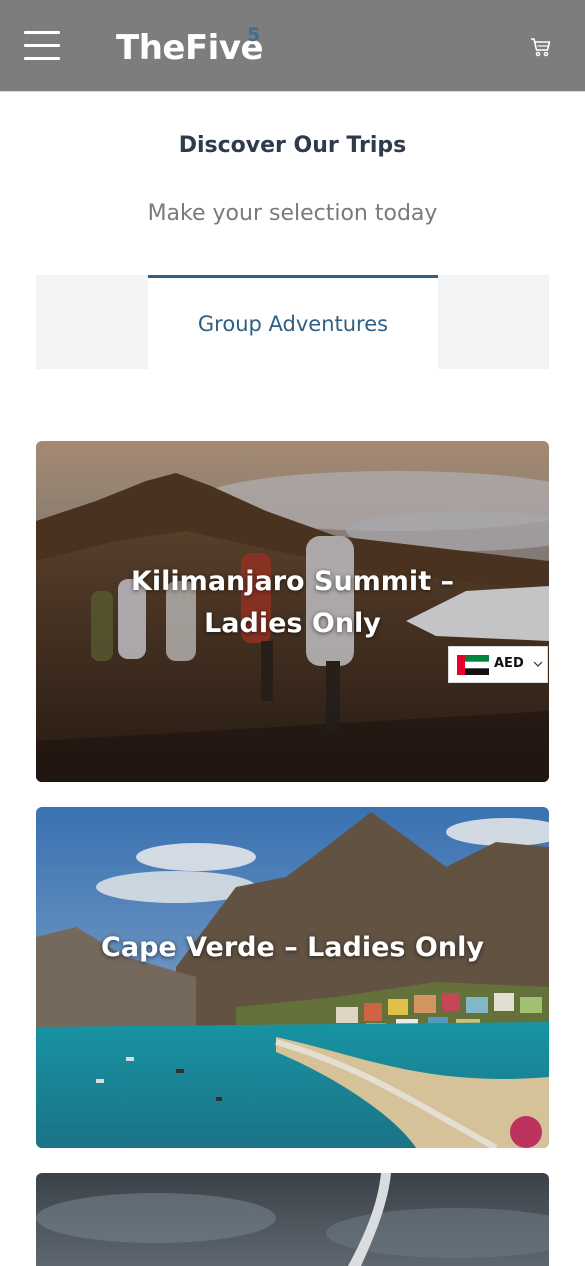 The height and width of the screenshot is (1266, 585). Describe the element at coordinates (292, 581) in the screenshot. I see `trip-title-line-1: Kilimanjaro Summit –` at that location.